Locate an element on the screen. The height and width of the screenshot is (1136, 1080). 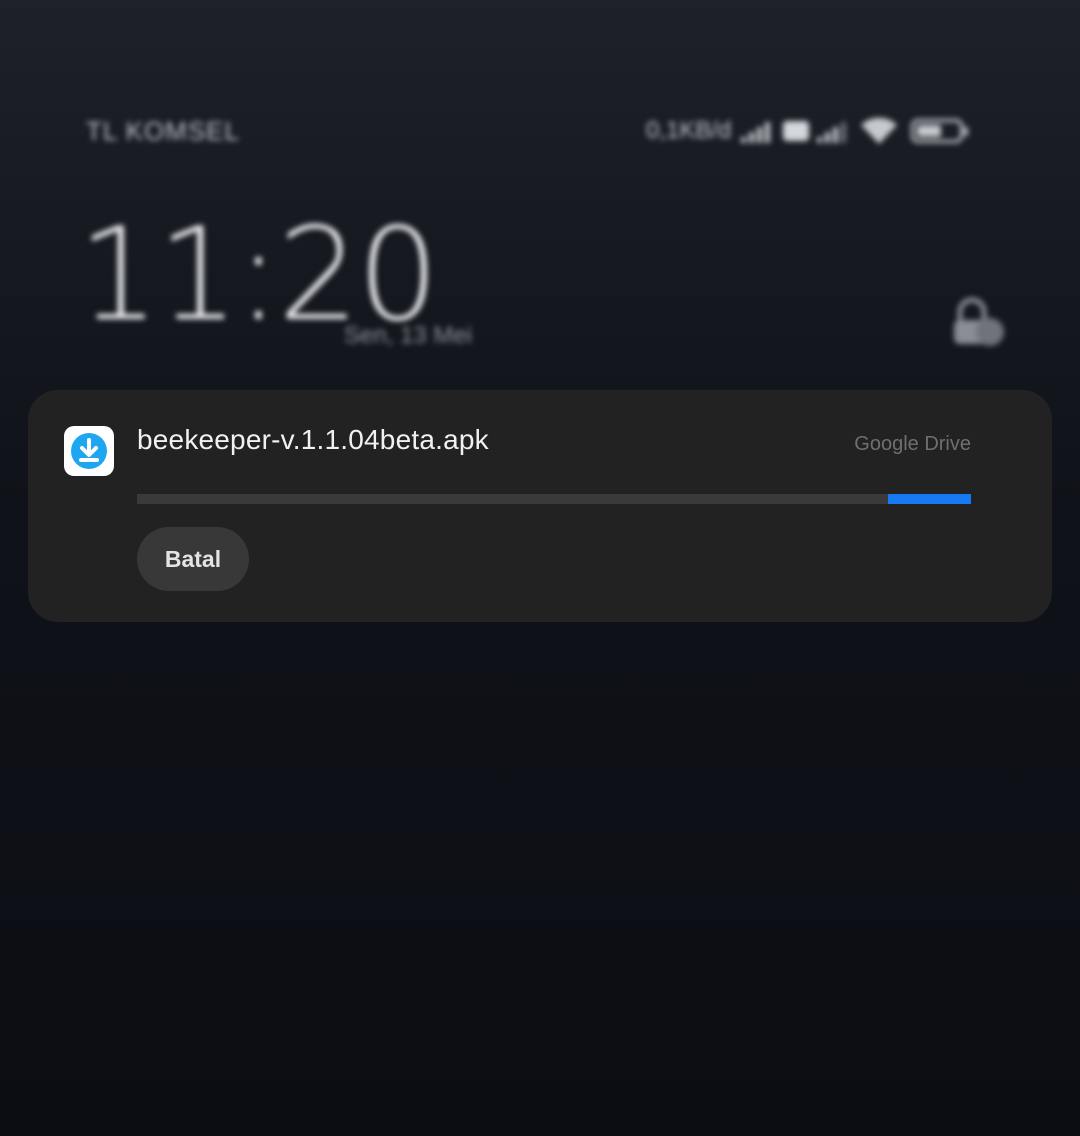
download-source: Google Drive is located at coordinates (912, 444).